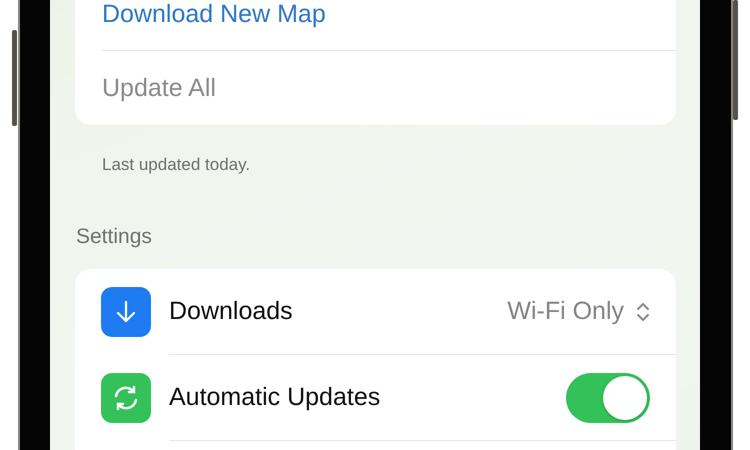 Image resolution: width=750 pixels, height=450 pixels. What do you see at coordinates (608, 397) in the screenshot?
I see `toggle-switch` at bounding box center [608, 397].